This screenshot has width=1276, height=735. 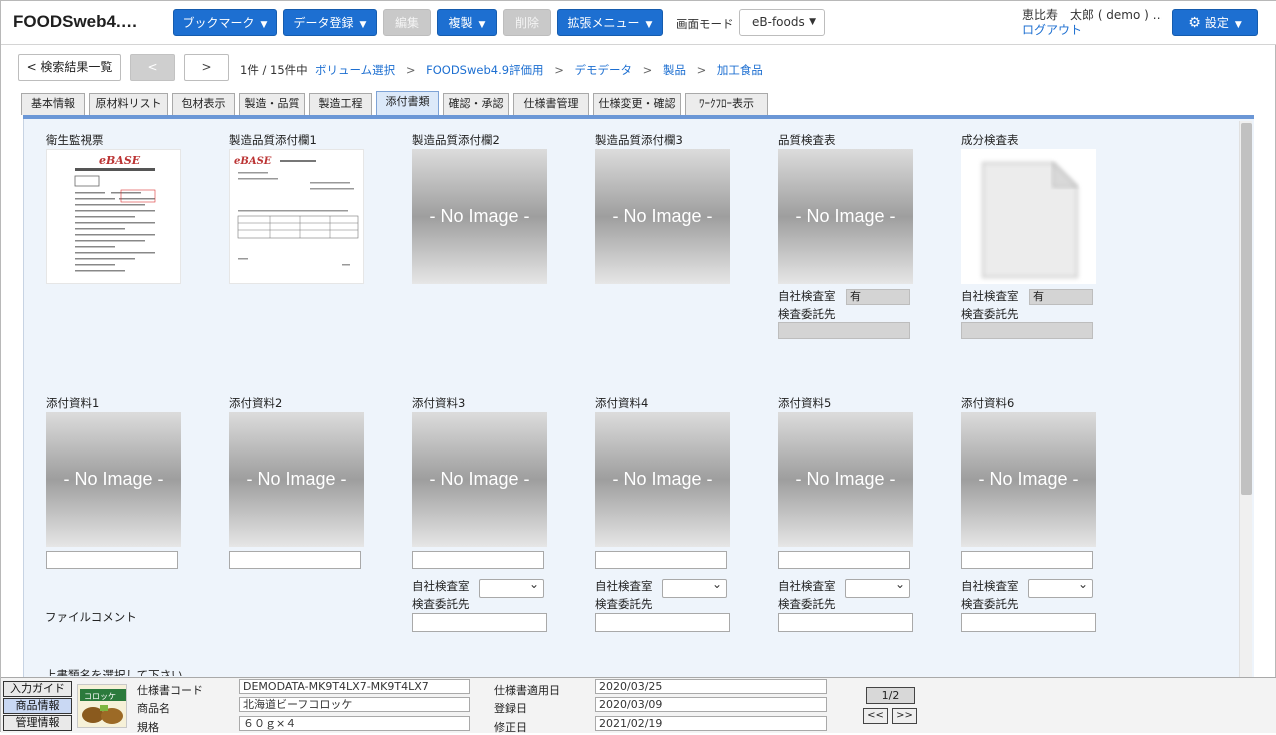 What do you see at coordinates (476, 104) in the screenshot?
I see `tab-confirm-approve: 確認・承認` at bounding box center [476, 104].